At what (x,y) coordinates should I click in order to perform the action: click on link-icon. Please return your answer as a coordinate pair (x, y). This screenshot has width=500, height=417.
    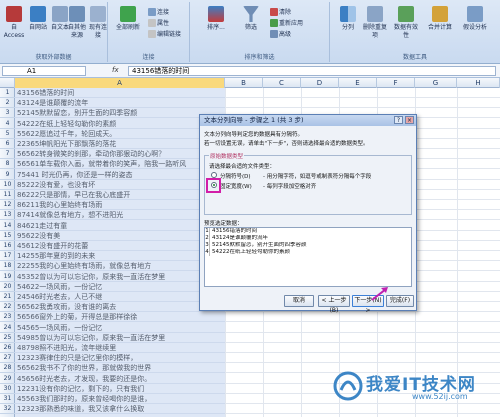
    Looking at the image, I should click on (152, 11).